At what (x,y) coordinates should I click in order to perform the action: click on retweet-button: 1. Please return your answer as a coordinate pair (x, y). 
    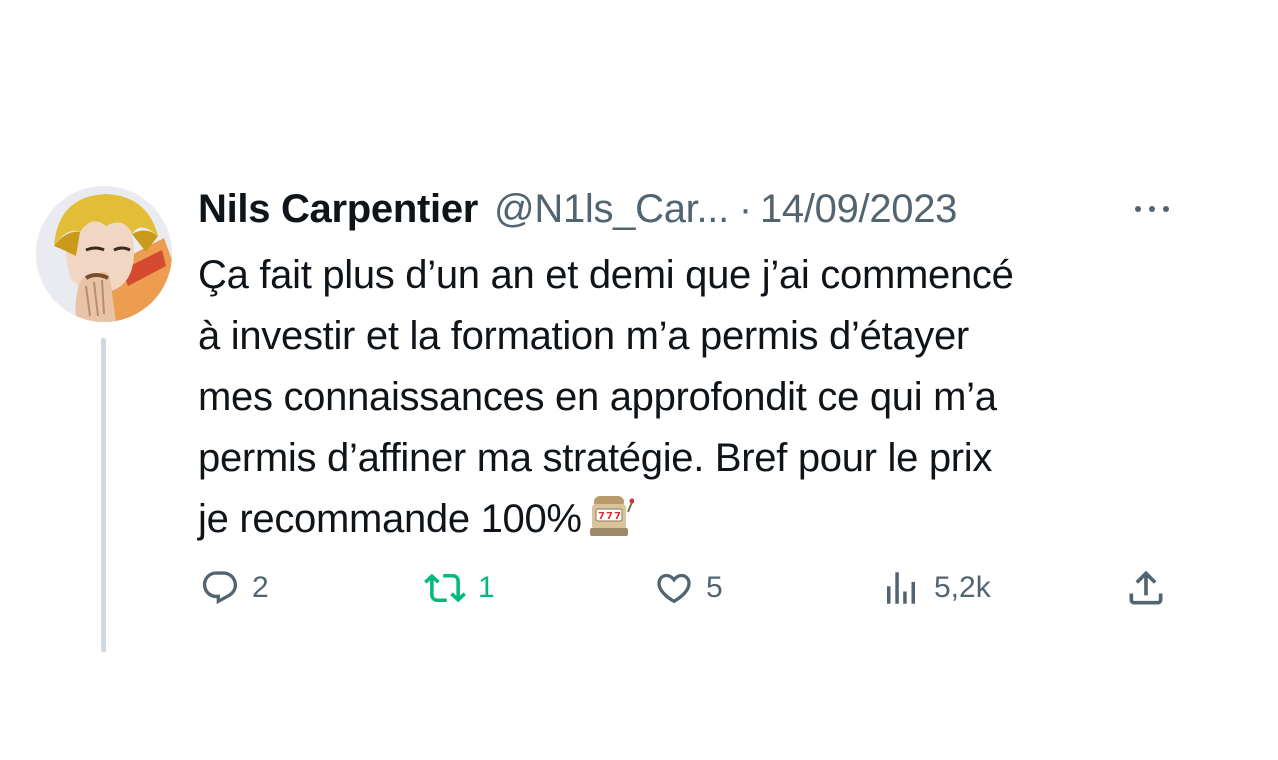
    Looking at the image, I should click on (459, 588).